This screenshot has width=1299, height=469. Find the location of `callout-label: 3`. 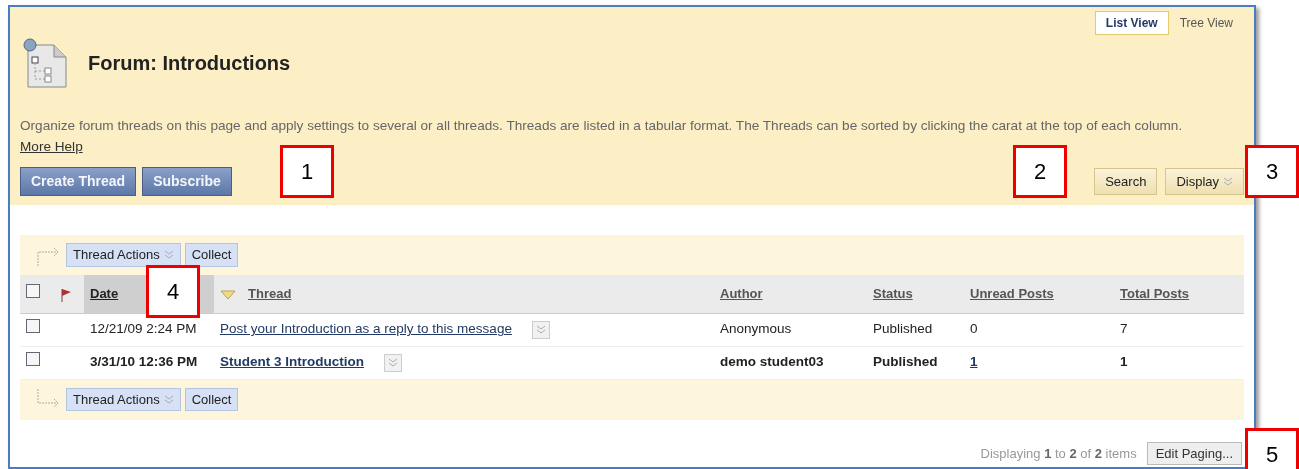

callout-label: 3 is located at coordinates (1272, 171).